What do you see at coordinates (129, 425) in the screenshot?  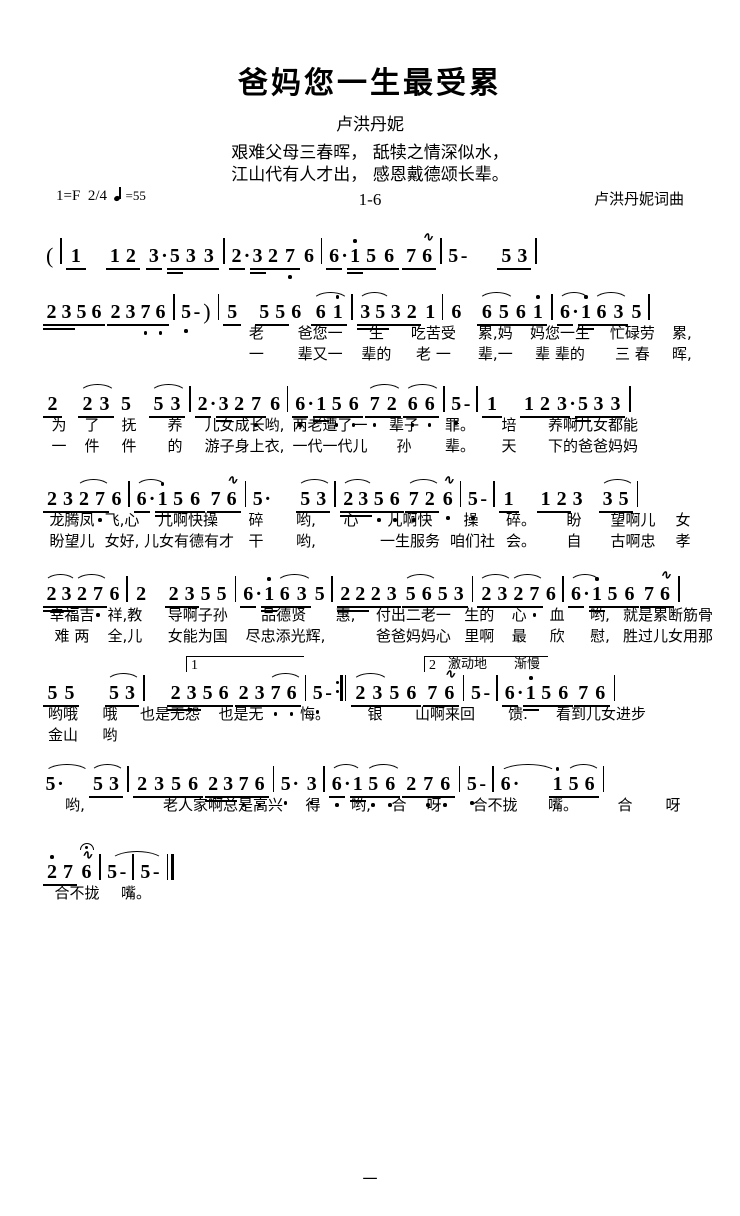 I see `lyric-syllable: 抚` at bounding box center [129, 425].